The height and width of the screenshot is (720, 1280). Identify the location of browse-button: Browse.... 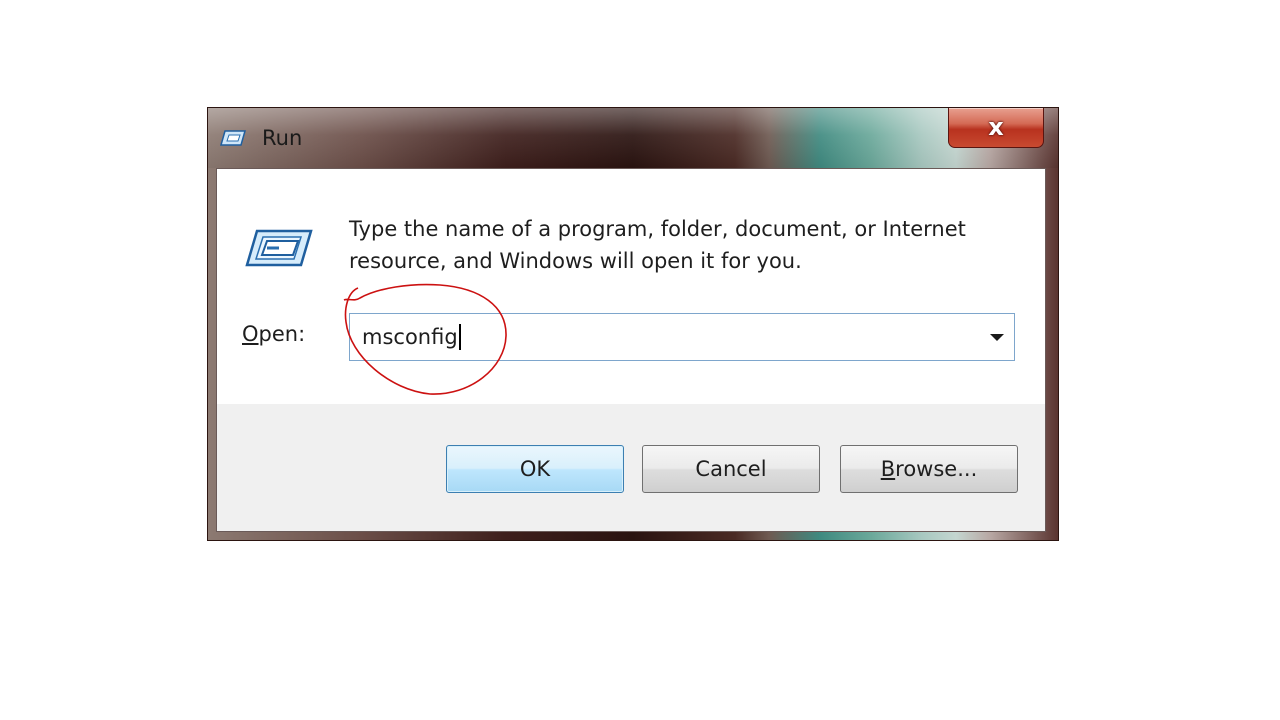
(929, 469).